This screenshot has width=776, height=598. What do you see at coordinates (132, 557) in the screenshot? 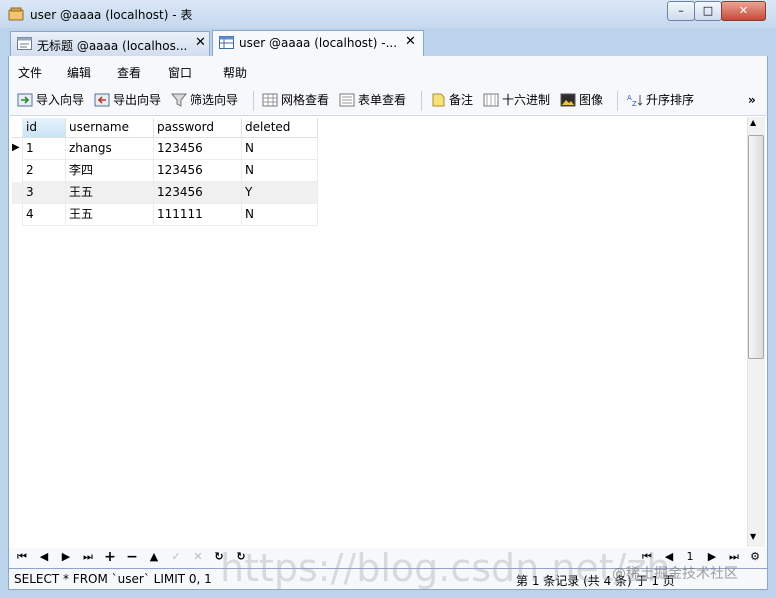
I see `delete-record-icon: −` at bounding box center [132, 557].